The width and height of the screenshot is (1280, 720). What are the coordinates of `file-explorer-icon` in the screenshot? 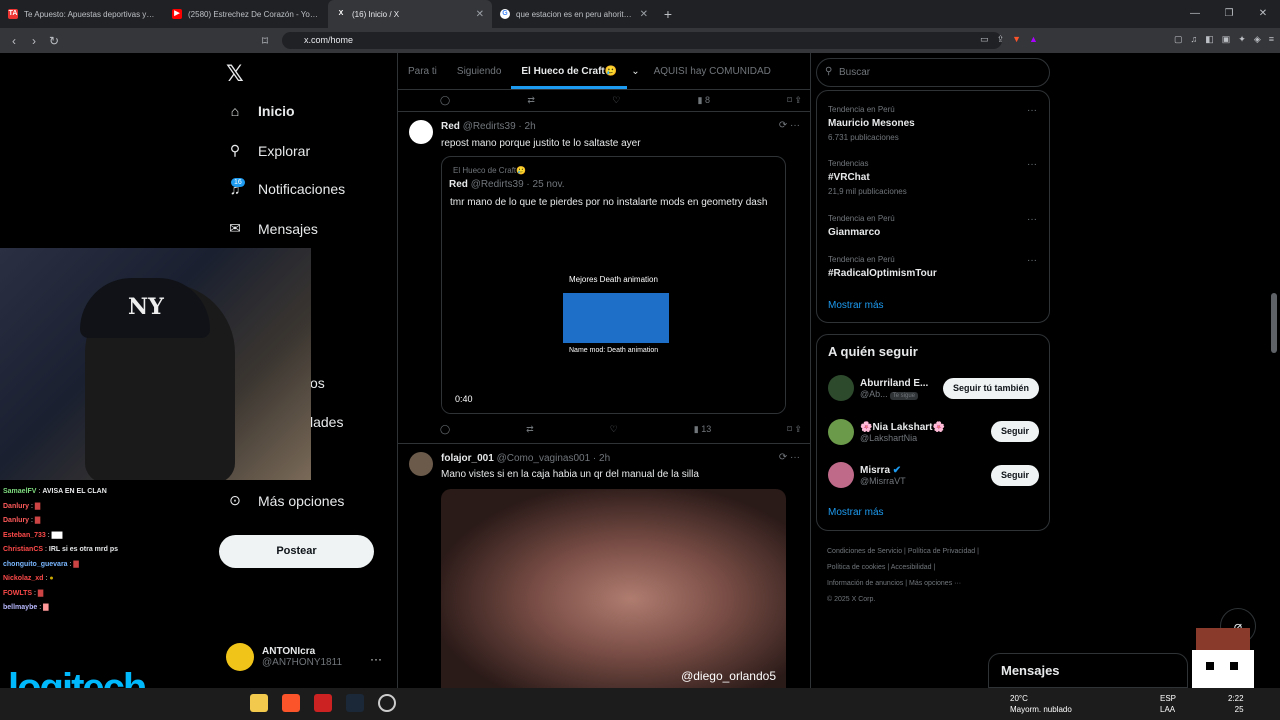 It's located at (259, 703).